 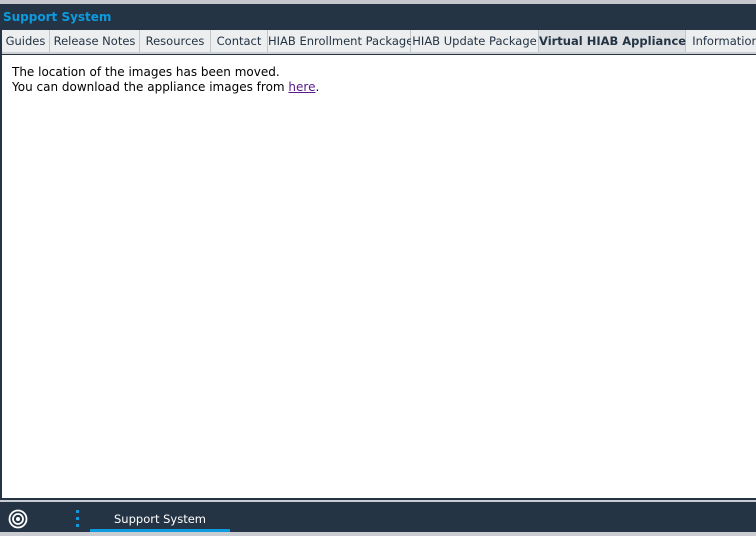 I want to click on vertical-dots-icon, so click(x=78, y=519).